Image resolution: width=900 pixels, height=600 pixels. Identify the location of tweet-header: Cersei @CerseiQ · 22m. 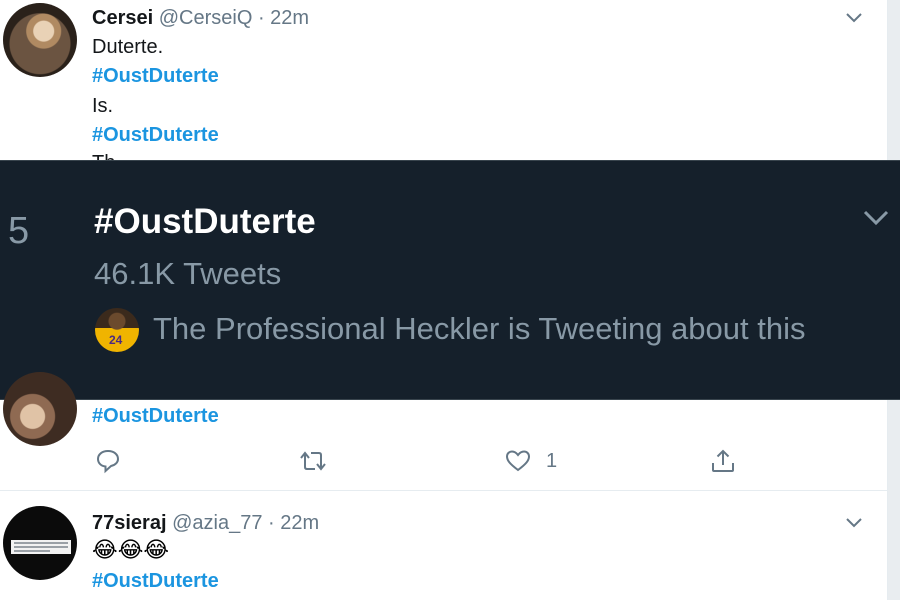
(200, 18).